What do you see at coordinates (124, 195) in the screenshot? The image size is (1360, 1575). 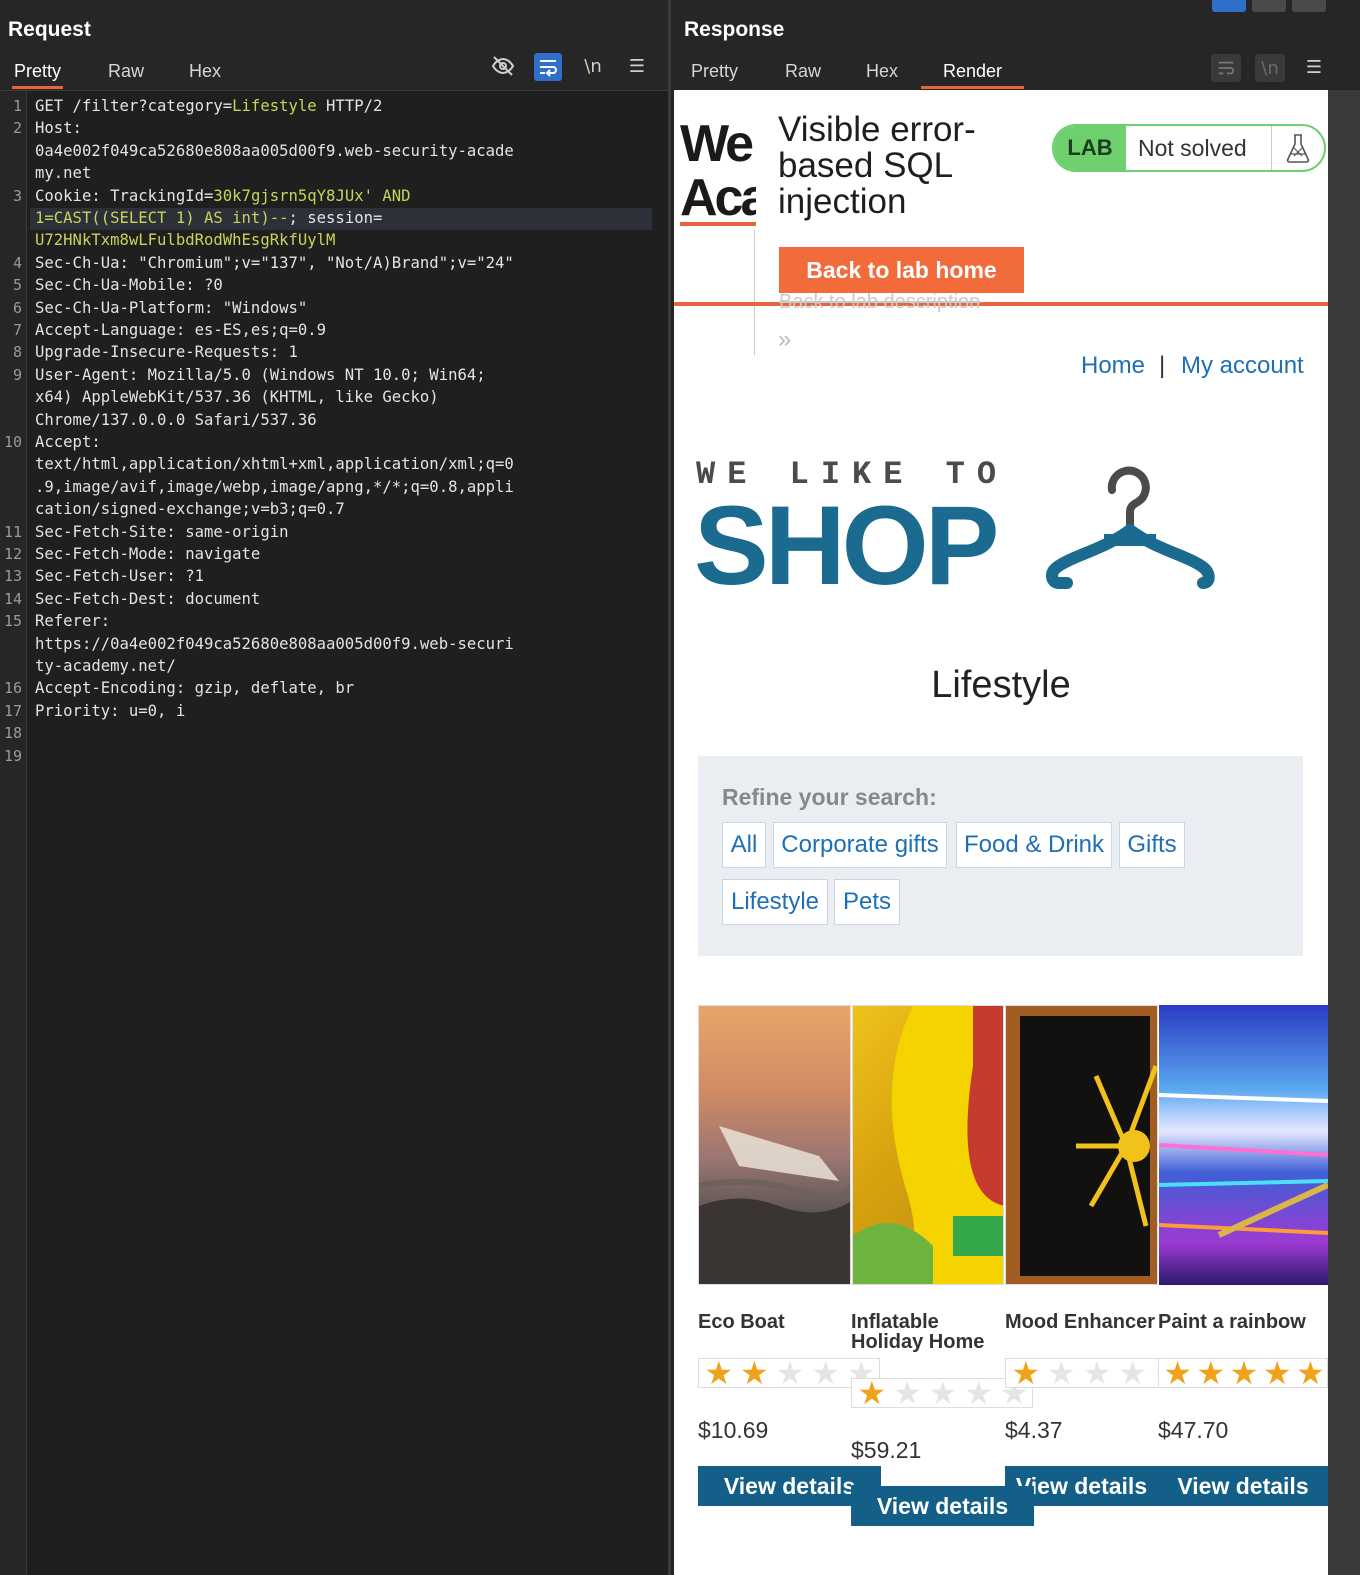 I see `header-text: Cookie: TrackingId=` at bounding box center [124, 195].